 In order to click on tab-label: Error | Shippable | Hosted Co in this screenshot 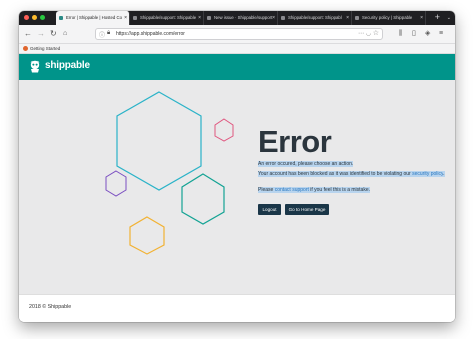, I will do `click(94, 17)`.